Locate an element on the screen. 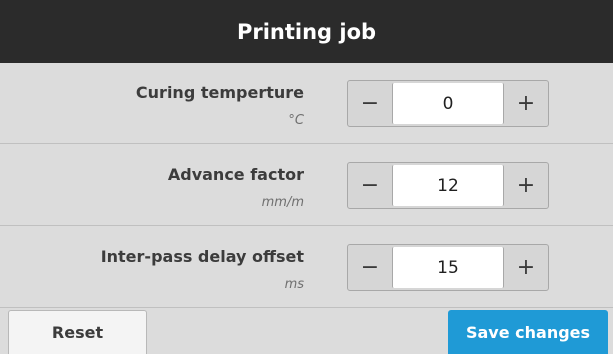 This screenshot has height=354, width=613. curing-temperature-stepper: − 0 + is located at coordinates (448, 103).